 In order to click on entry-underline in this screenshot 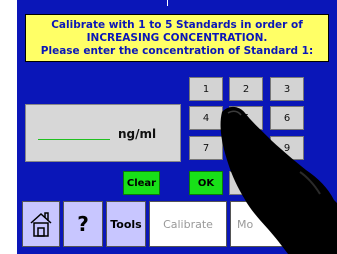, I will do `click(74, 139)`.